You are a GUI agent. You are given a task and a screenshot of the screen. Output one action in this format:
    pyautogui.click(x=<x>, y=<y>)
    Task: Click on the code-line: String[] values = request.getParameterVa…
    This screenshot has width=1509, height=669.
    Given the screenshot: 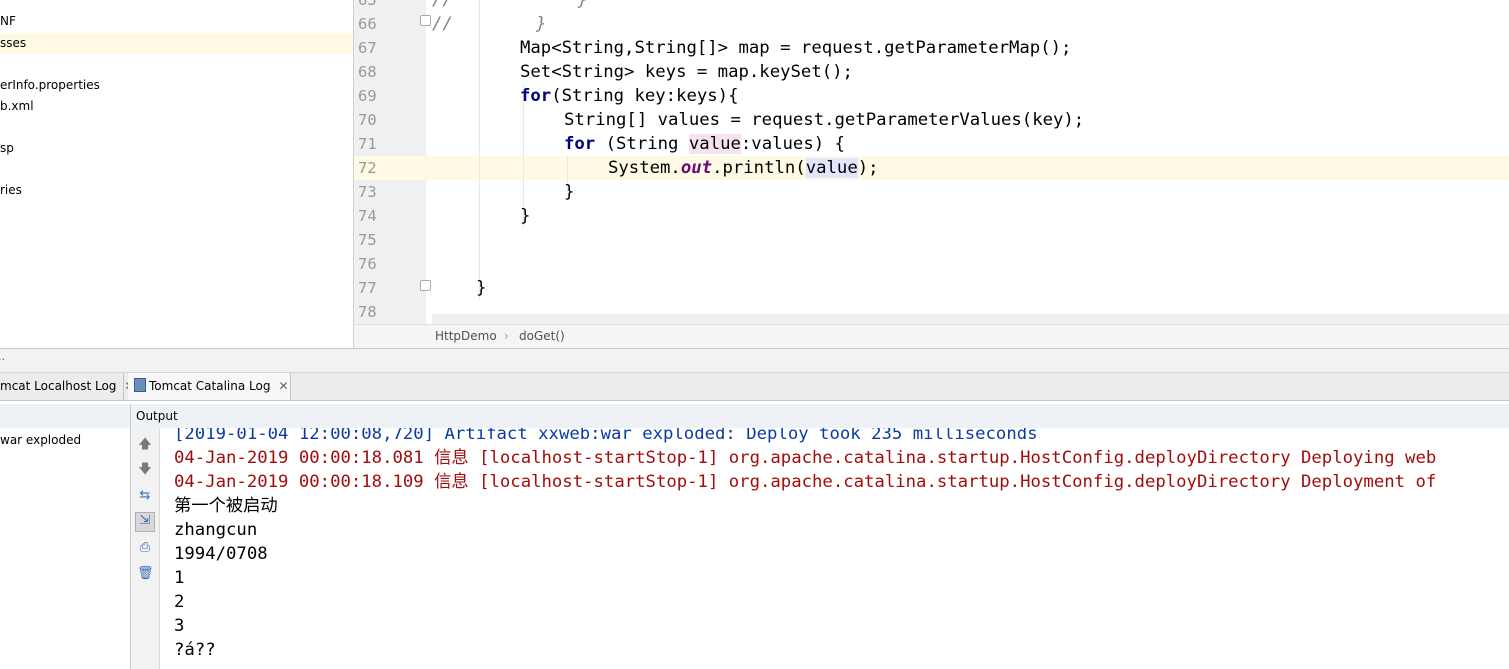 What is the action you would take?
    pyautogui.click(x=824, y=120)
    